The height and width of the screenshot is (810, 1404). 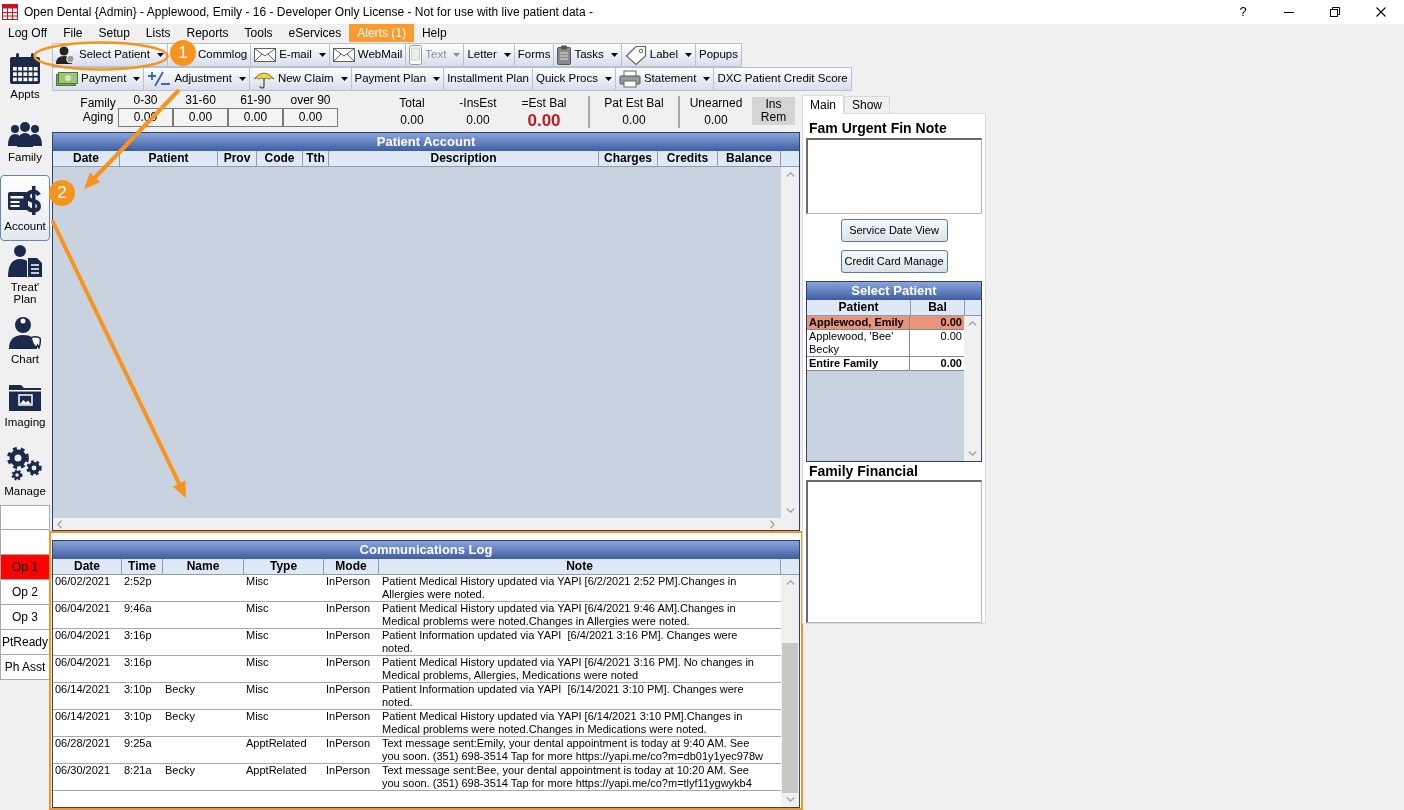 What do you see at coordinates (412, 103) in the screenshot?
I see `balance-label: Total` at bounding box center [412, 103].